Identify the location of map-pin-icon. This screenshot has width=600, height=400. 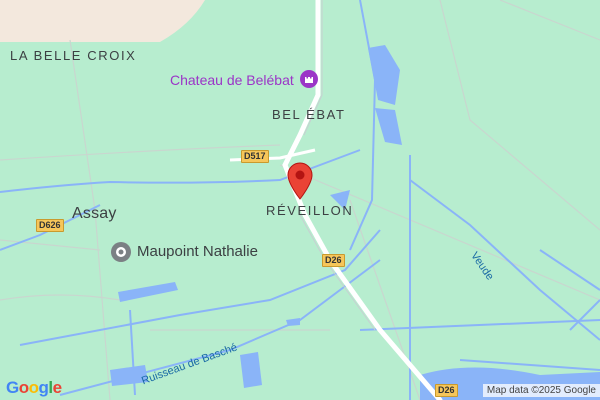
(300, 181).